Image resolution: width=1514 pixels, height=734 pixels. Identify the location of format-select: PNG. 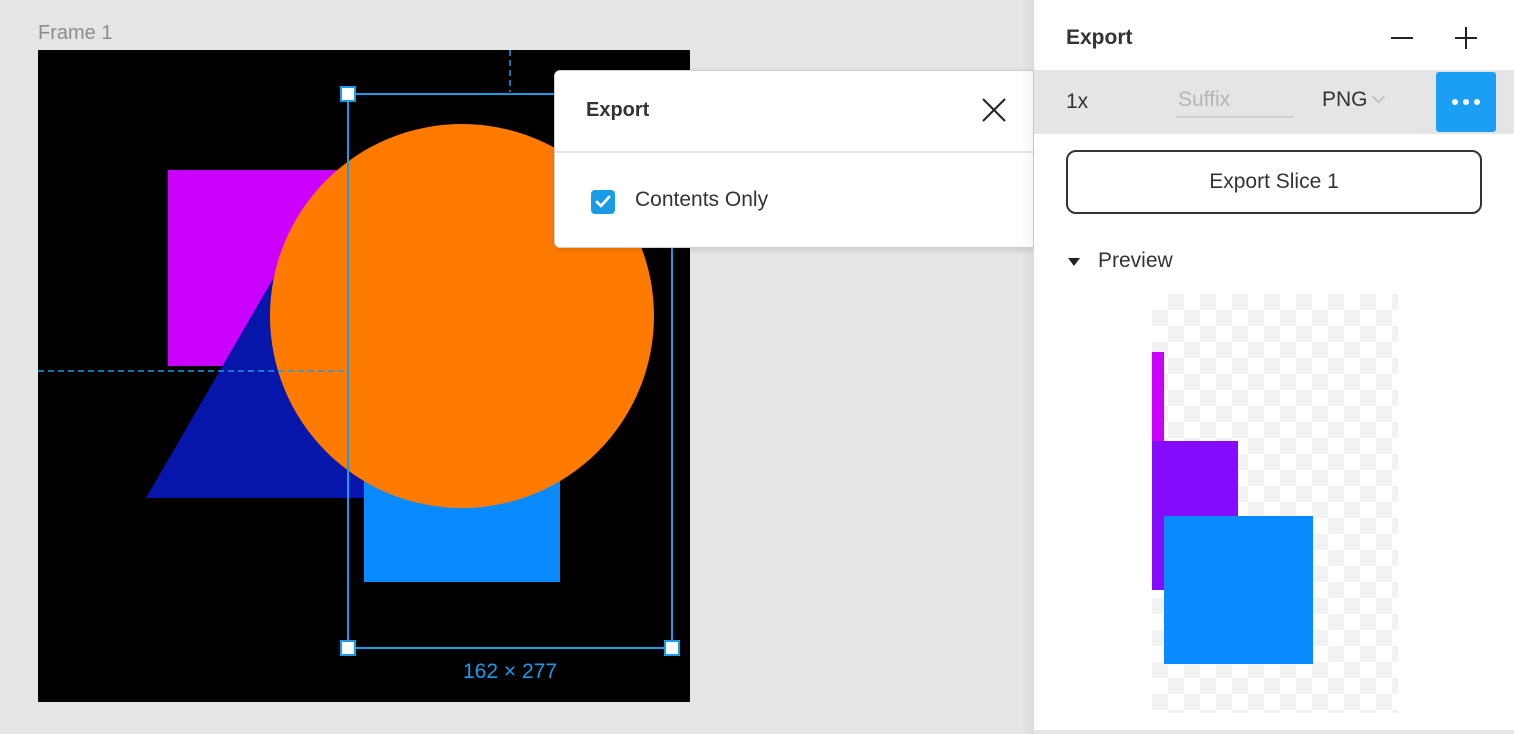
(1353, 100).